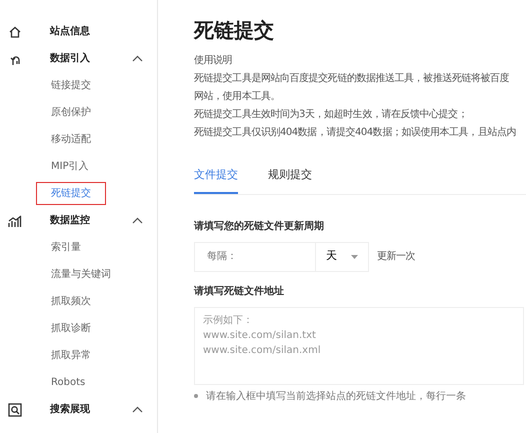 The width and height of the screenshot is (526, 433). I want to click on unit-dropdown: 天, so click(342, 257).